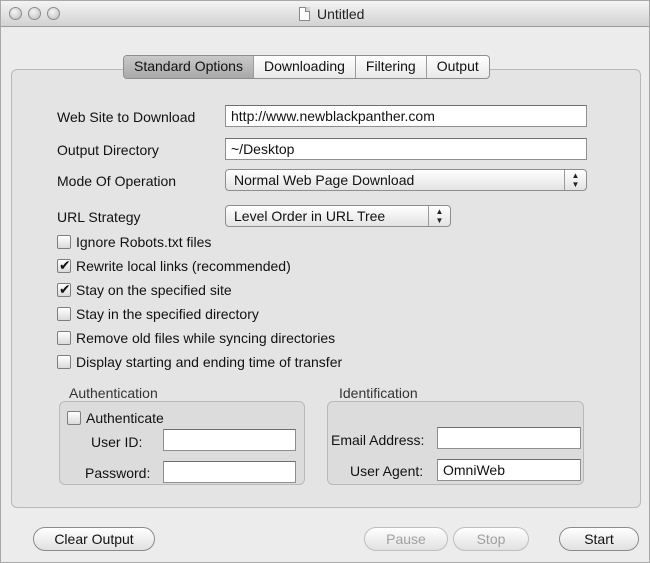  I want to click on url-strategy-value: Level Order in URL Tree, so click(310, 216).